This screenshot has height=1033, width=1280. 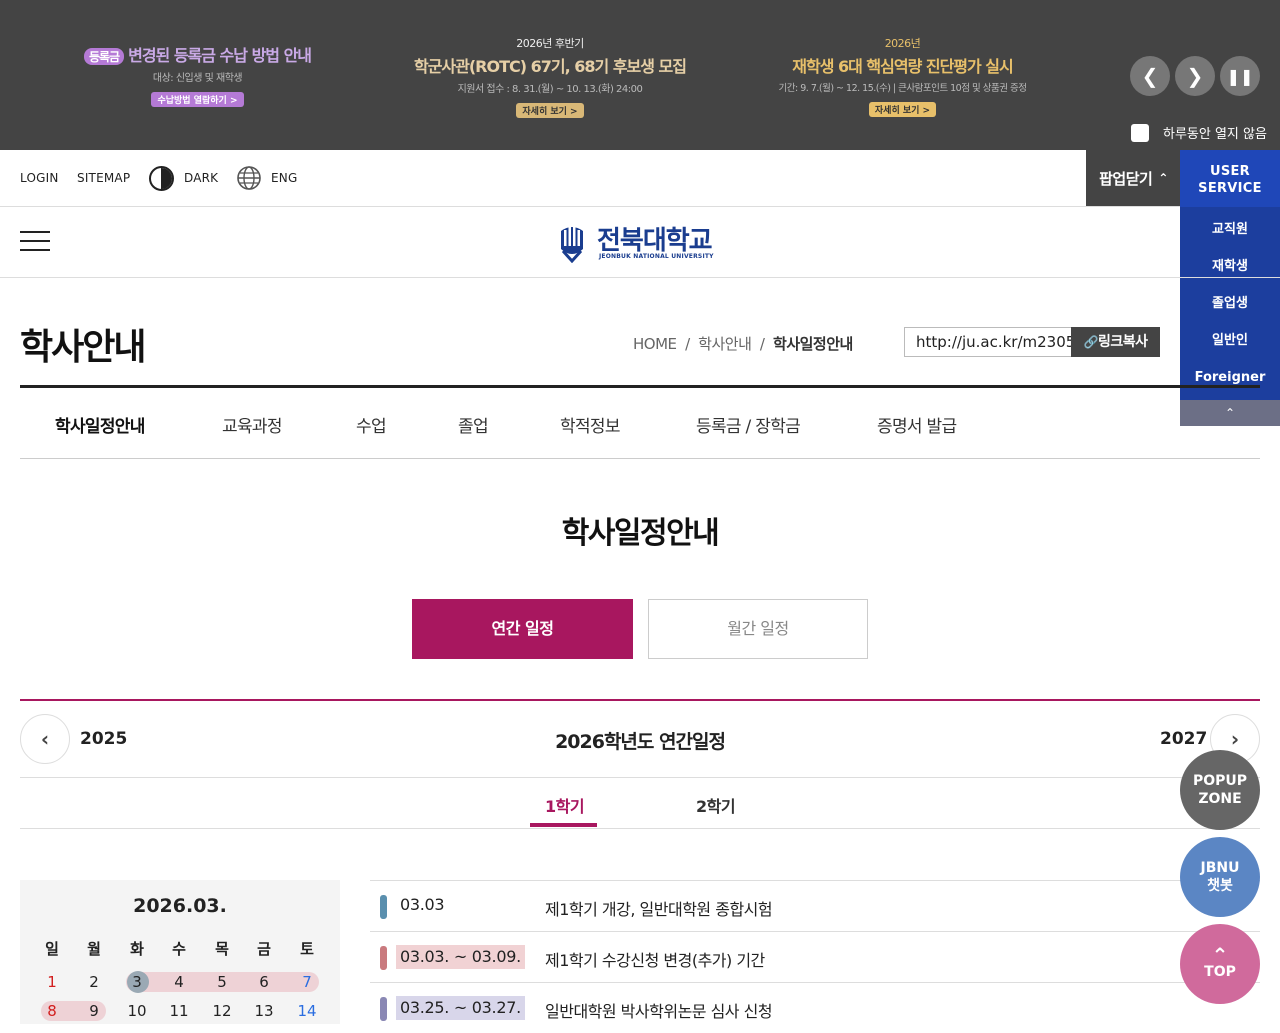 What do you see at coordinates (100, 424) in the screenshot?
I see `tab-academic-calendar: 학사일정안내` at bounding box center [100, 424].